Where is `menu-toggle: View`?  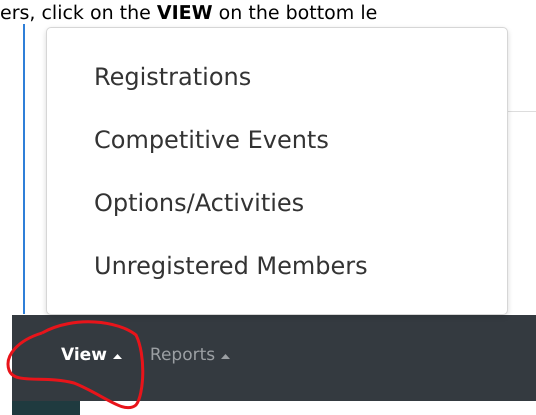
menu-toggle: View is located at coordinates (91, 356).